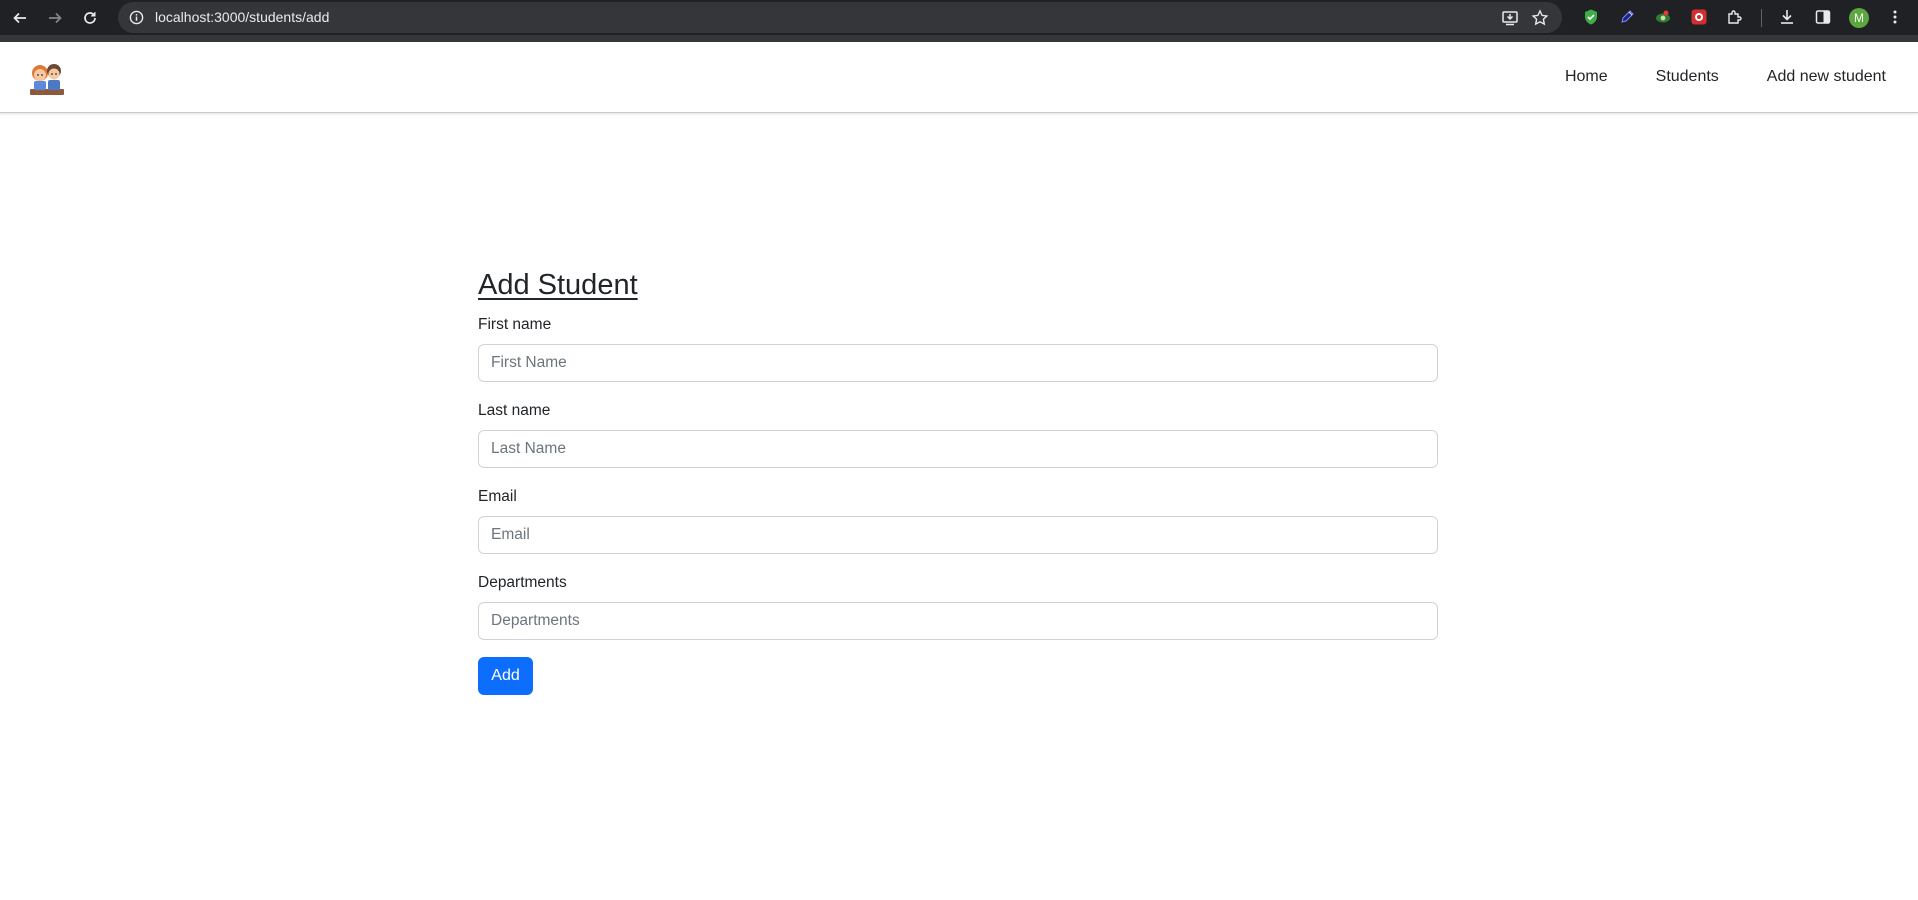 The height and width of the screenshot is (900, 1918). What do you see at coordinates (1859, 18) in the screenshot?
I see `profile-avatar: M` at bounding box center [1859, 18].